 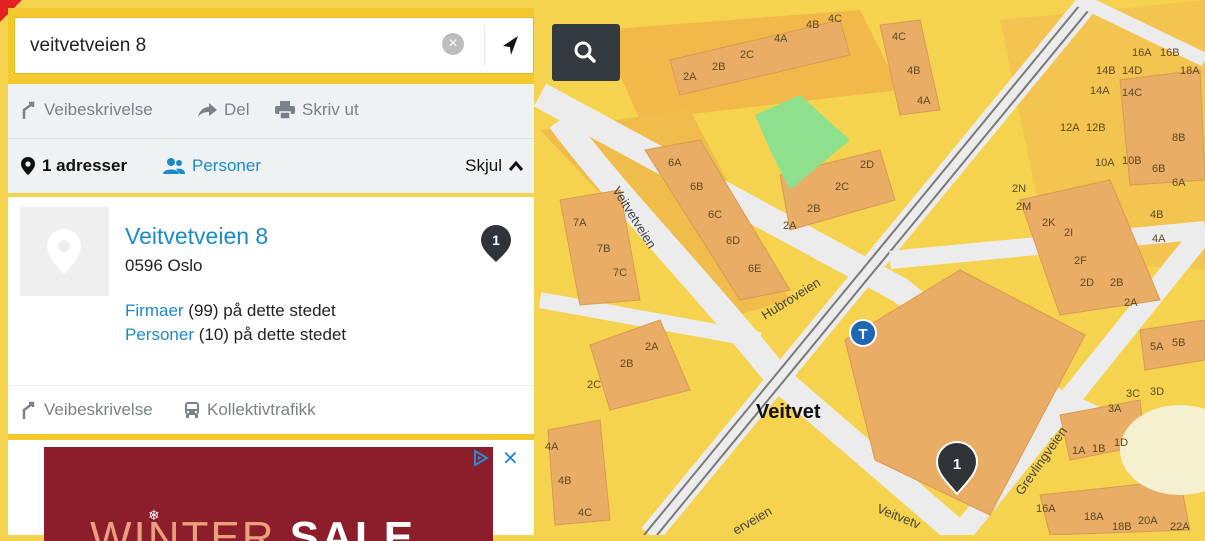 I want to click on result-postal-city: 0596 Oslo, so click(x=164, y=265).